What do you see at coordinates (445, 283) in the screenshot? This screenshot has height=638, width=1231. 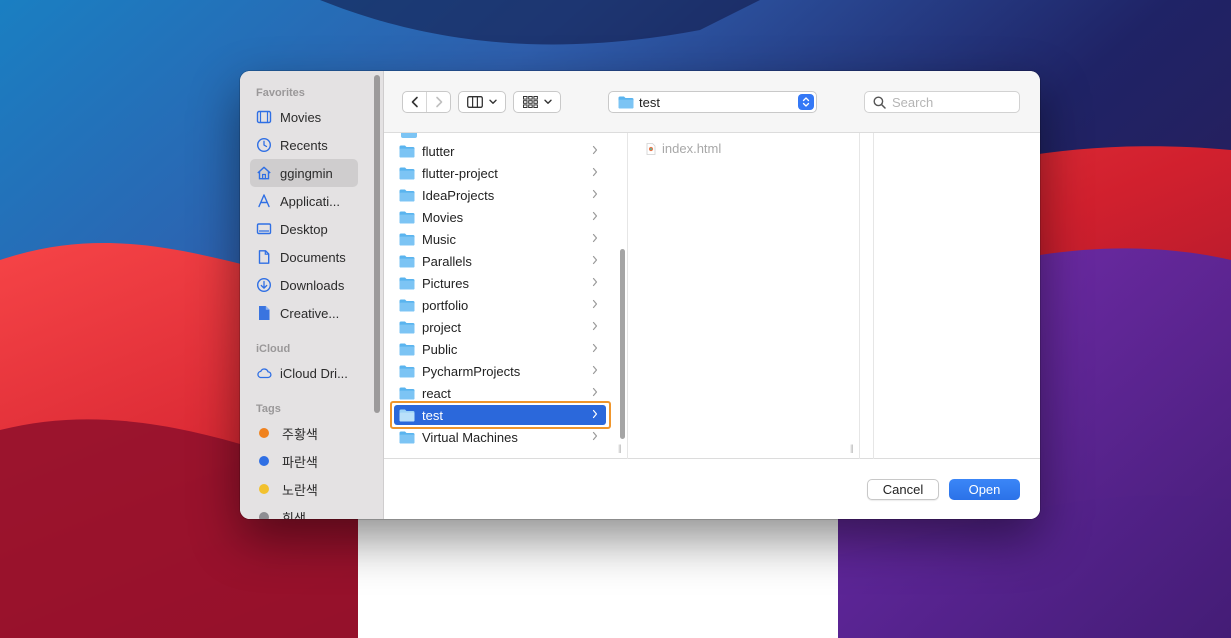 I see `folder-name: Pictures` at bounding box center [445, 283].